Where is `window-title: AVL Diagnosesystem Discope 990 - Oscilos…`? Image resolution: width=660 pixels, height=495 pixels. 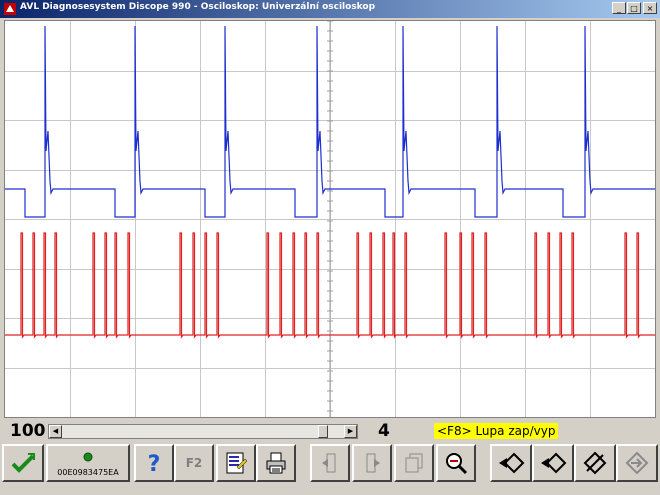 window-title: AVL Diagnosesystem Discope 990 - Oscilos… is located at coordinates (198, 7).